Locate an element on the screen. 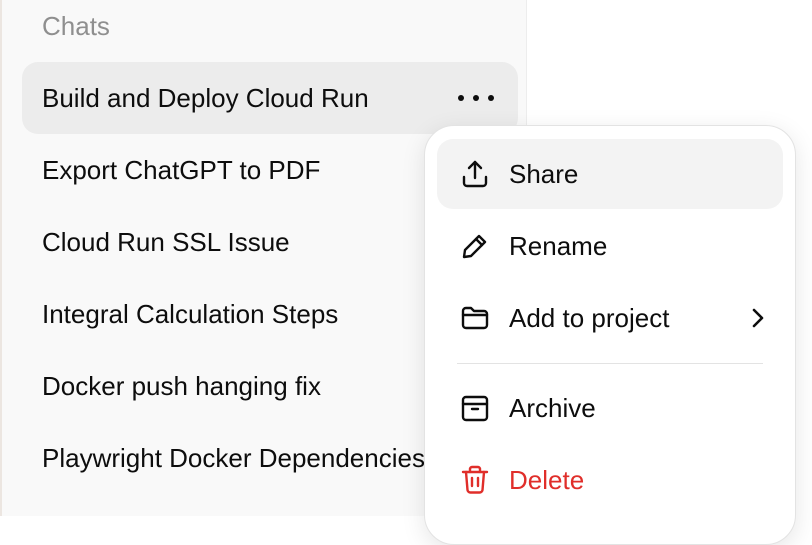 This screenshot has height=545, width=812. chat-item-label: Export ChatGPT to PDF is located at coordinates (181, 170).